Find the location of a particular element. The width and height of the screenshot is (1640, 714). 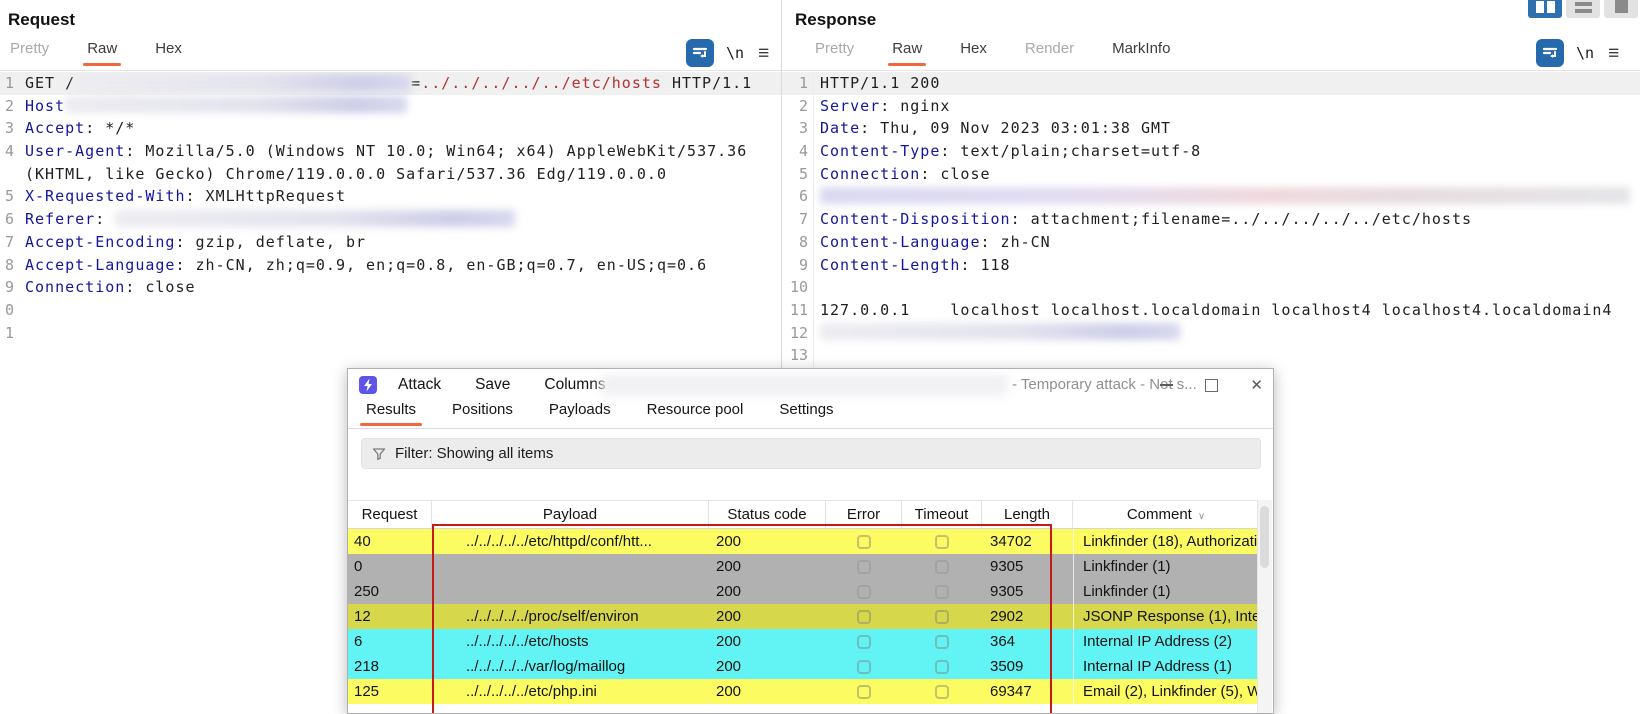

column-header-payload: Payload is located at coordinates (570, 514).